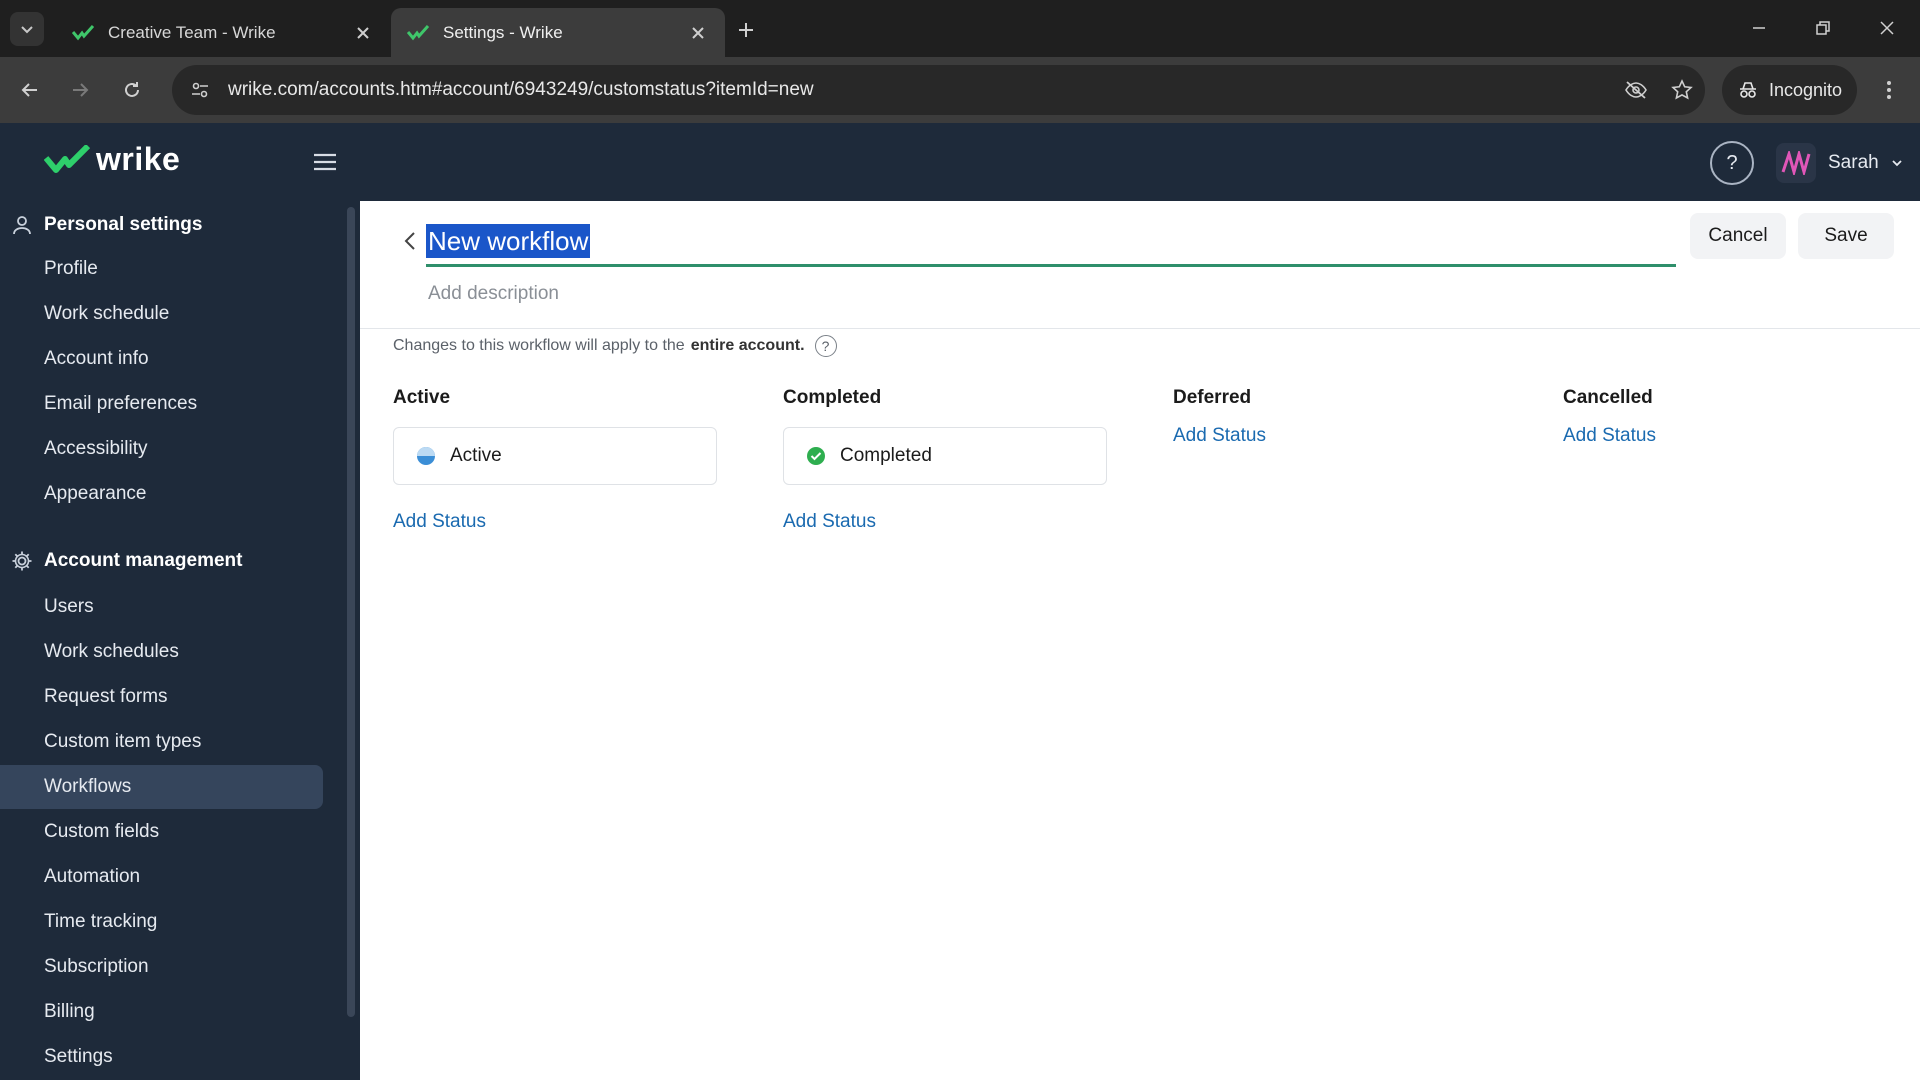 The height and width of the screenshot is (1080, 1920). I want to click on browser-tab-bar: Creative Team - Wrike Settings - Wrike, so click(960, 28).